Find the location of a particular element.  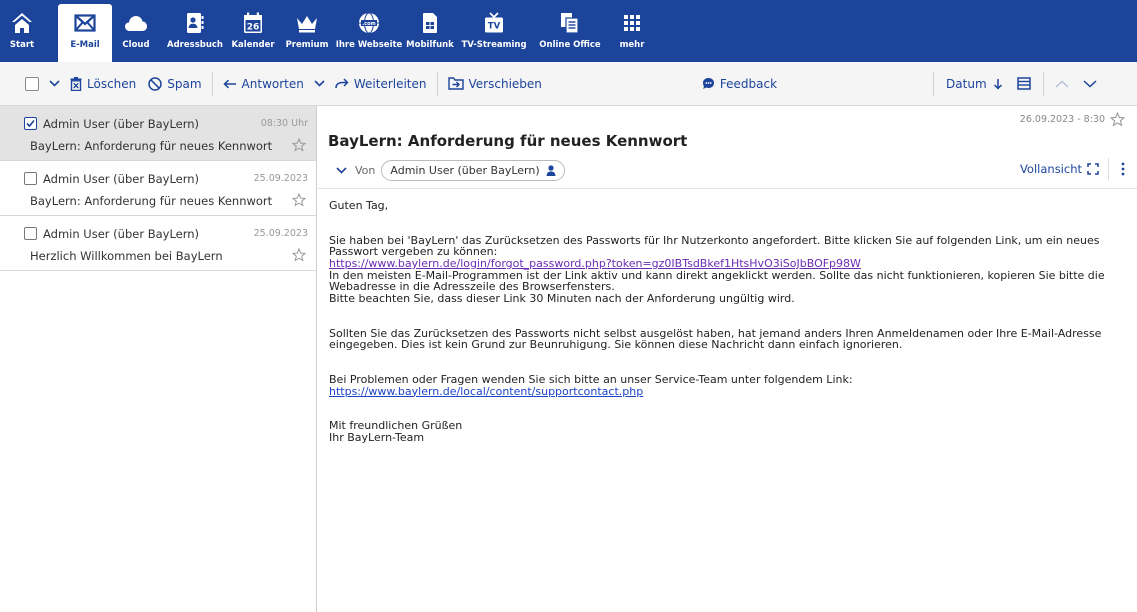

nav-premium: Premium is located at coordinates (307, 31).